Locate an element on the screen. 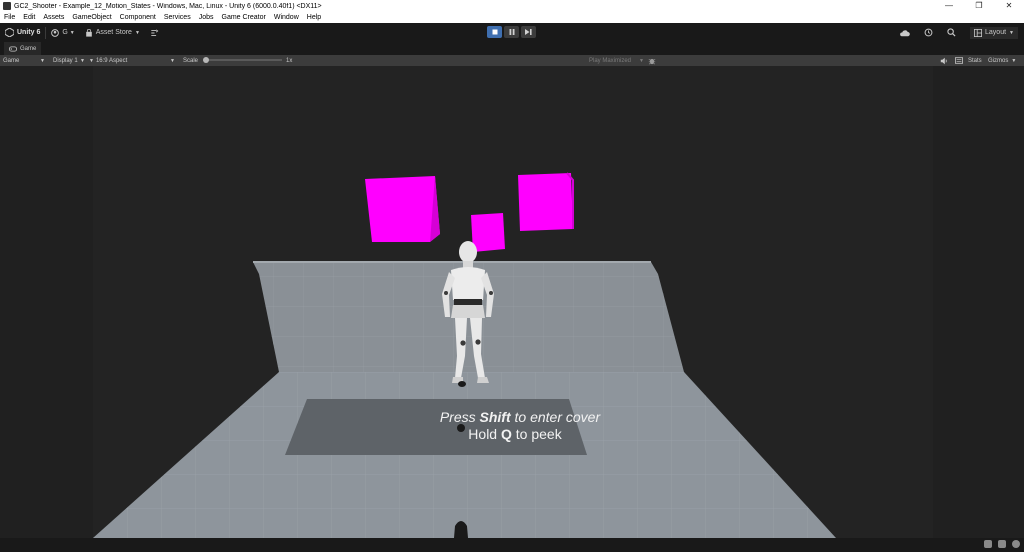 This screenshot has width=1024, height=552. play-mode-value: Play Maximized is located at coordinates (610, 60).